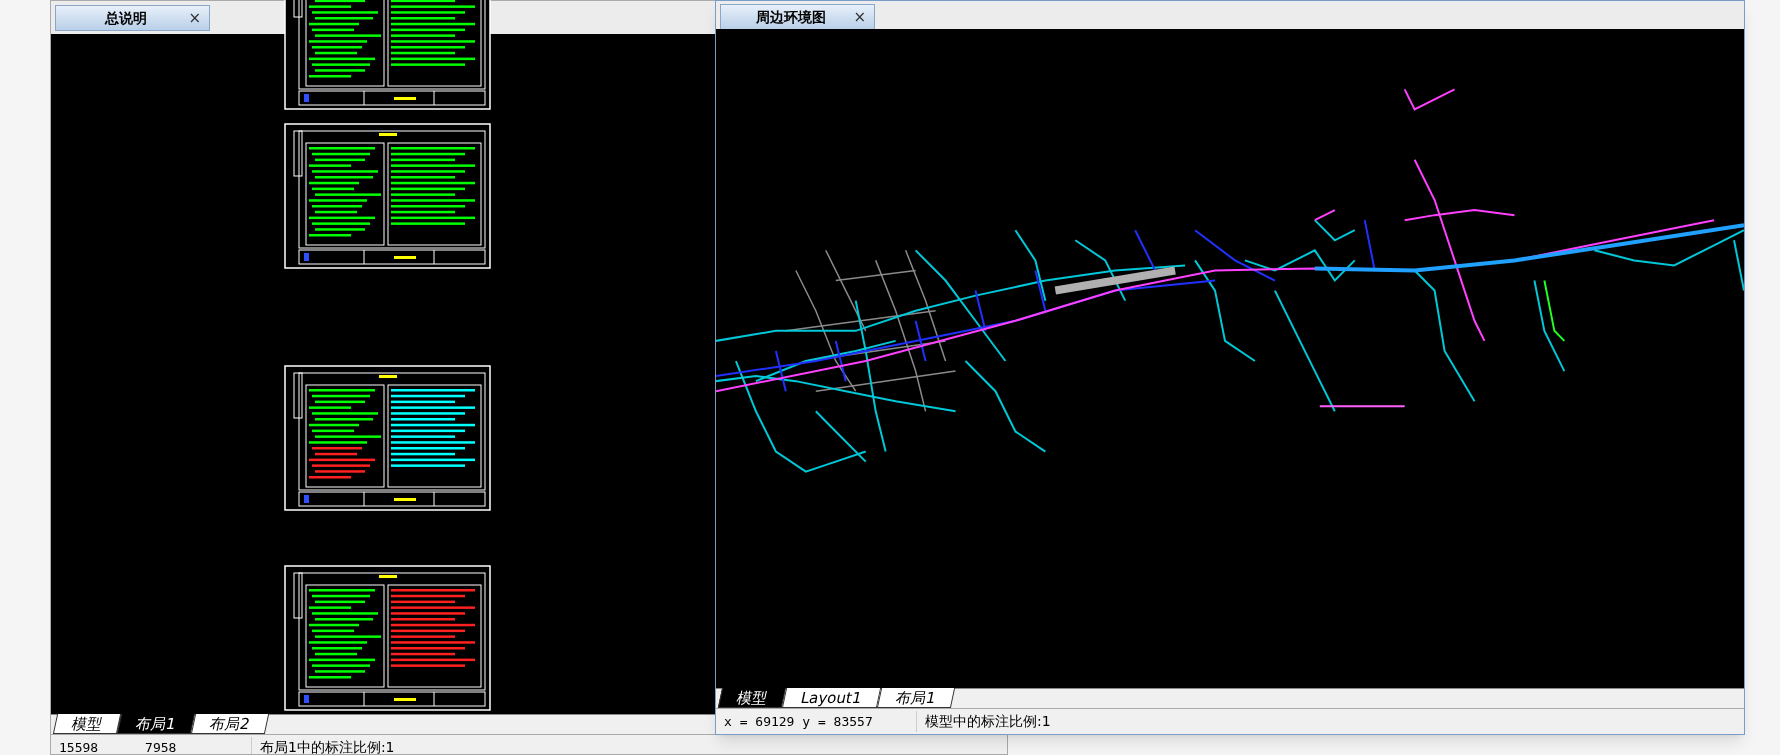 The height and width of the screenshot is (755, 1780). I want to click on layout-tab: 布局2, so click(229, 724).